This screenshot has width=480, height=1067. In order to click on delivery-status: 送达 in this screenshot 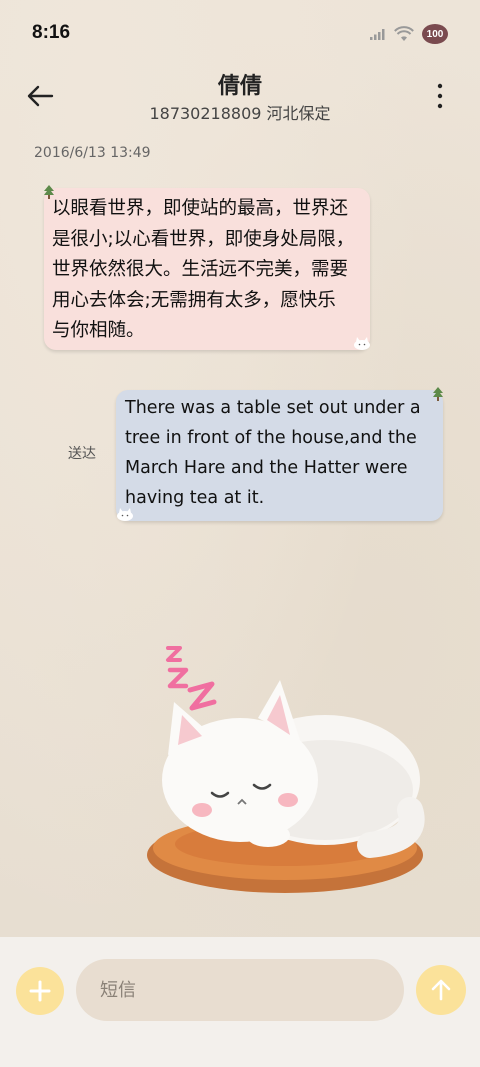, I will do `click(82, 454)`.